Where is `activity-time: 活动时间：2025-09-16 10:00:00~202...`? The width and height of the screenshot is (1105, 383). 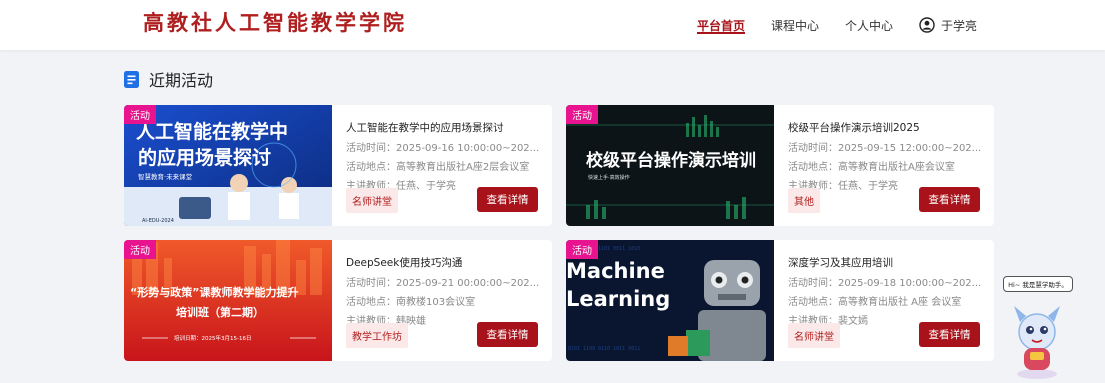 activity-time: 活动时间：2025-09-16 10:00:00~202... is located at coordinates (443, 148).